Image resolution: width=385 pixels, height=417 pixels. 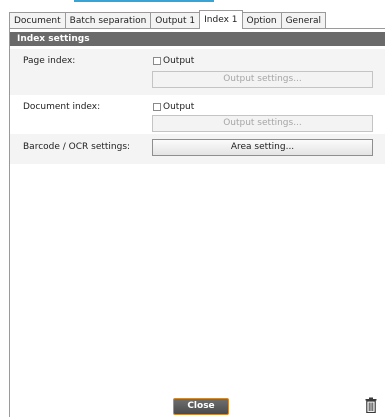 What do you see at coordinates (108, 20) in the screenshot?
I see `tab-batch-separation: Batch separation` at bounding box center [108, 20].